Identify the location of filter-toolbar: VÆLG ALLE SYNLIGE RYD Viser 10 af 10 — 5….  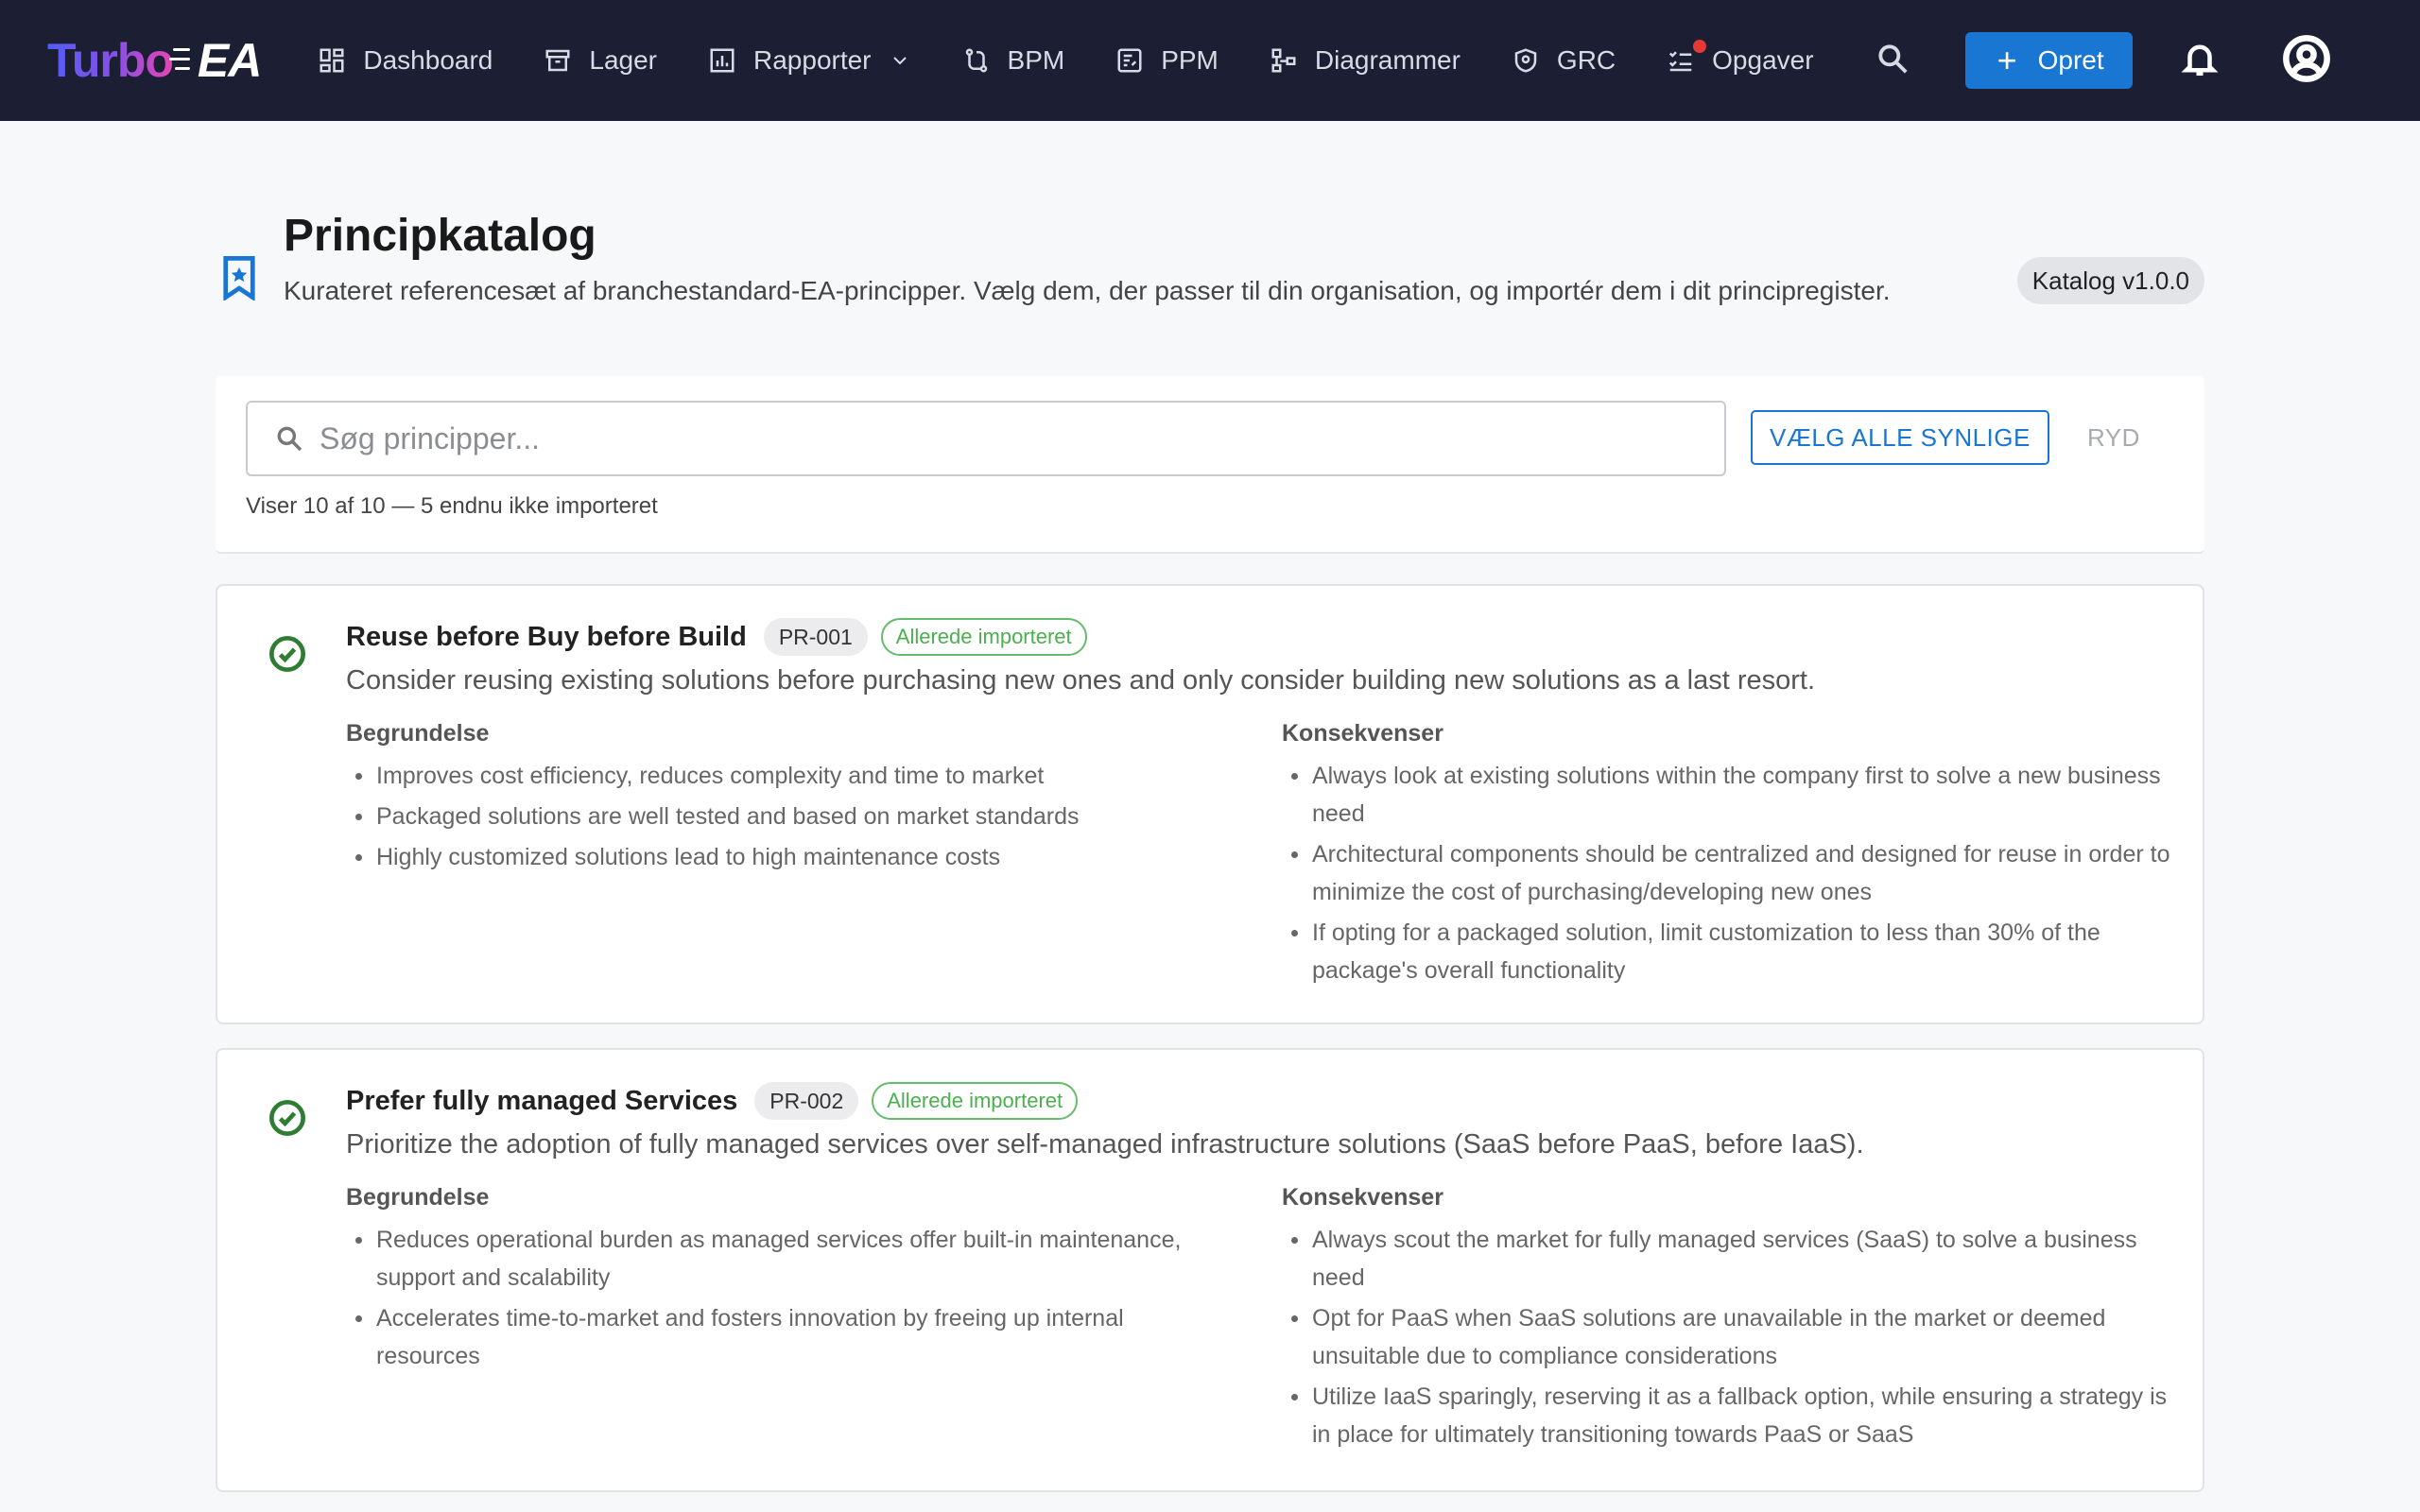
(1210, 465).